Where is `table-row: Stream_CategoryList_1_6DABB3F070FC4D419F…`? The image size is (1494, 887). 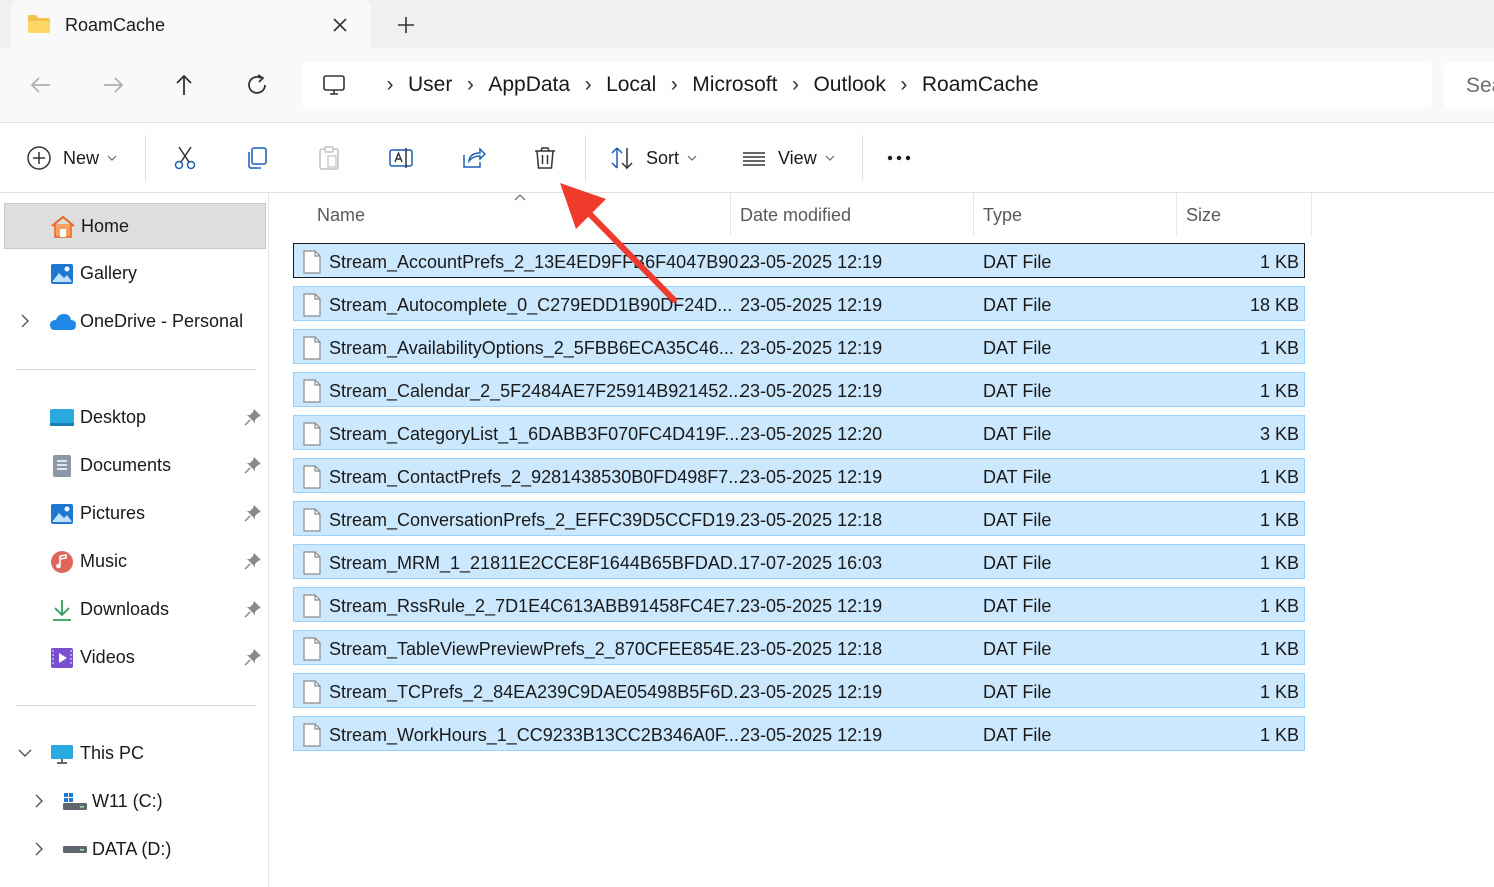 table-row: Stream_CategoryList_1_6DABB3F070FC4D419F… is located at coordinates (799, 432).